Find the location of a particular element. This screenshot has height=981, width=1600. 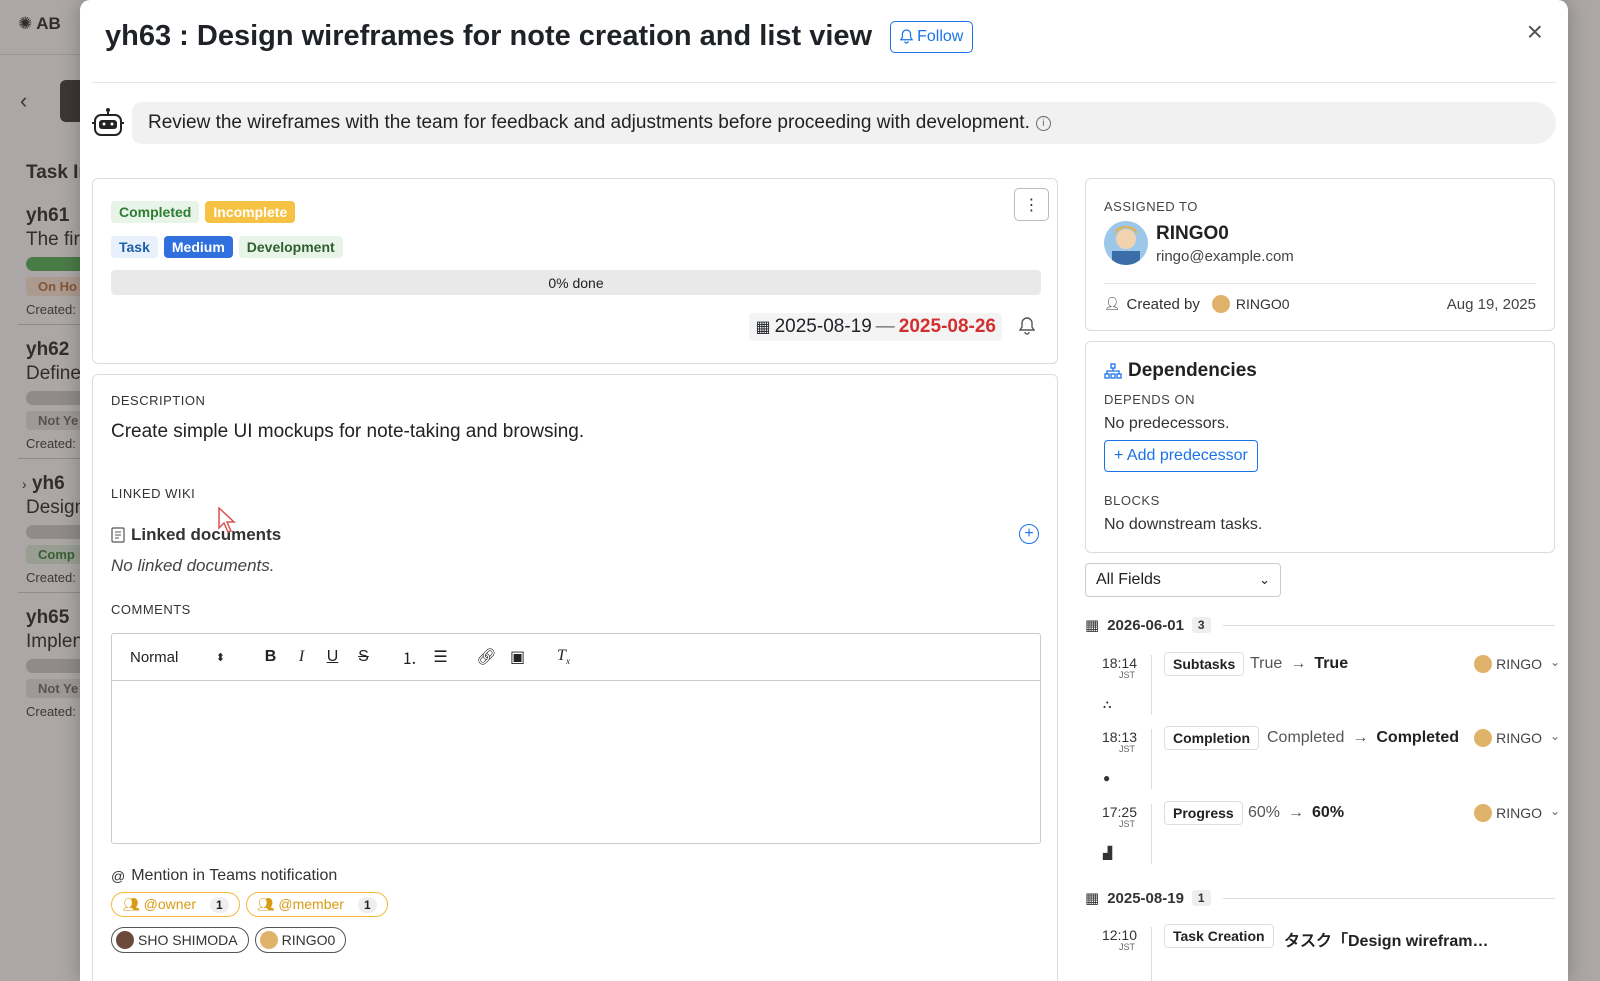

created-by-row: 👤︎ Created by RINGO0 Aug 19, 2025 is located at coordinates (1320, 304).